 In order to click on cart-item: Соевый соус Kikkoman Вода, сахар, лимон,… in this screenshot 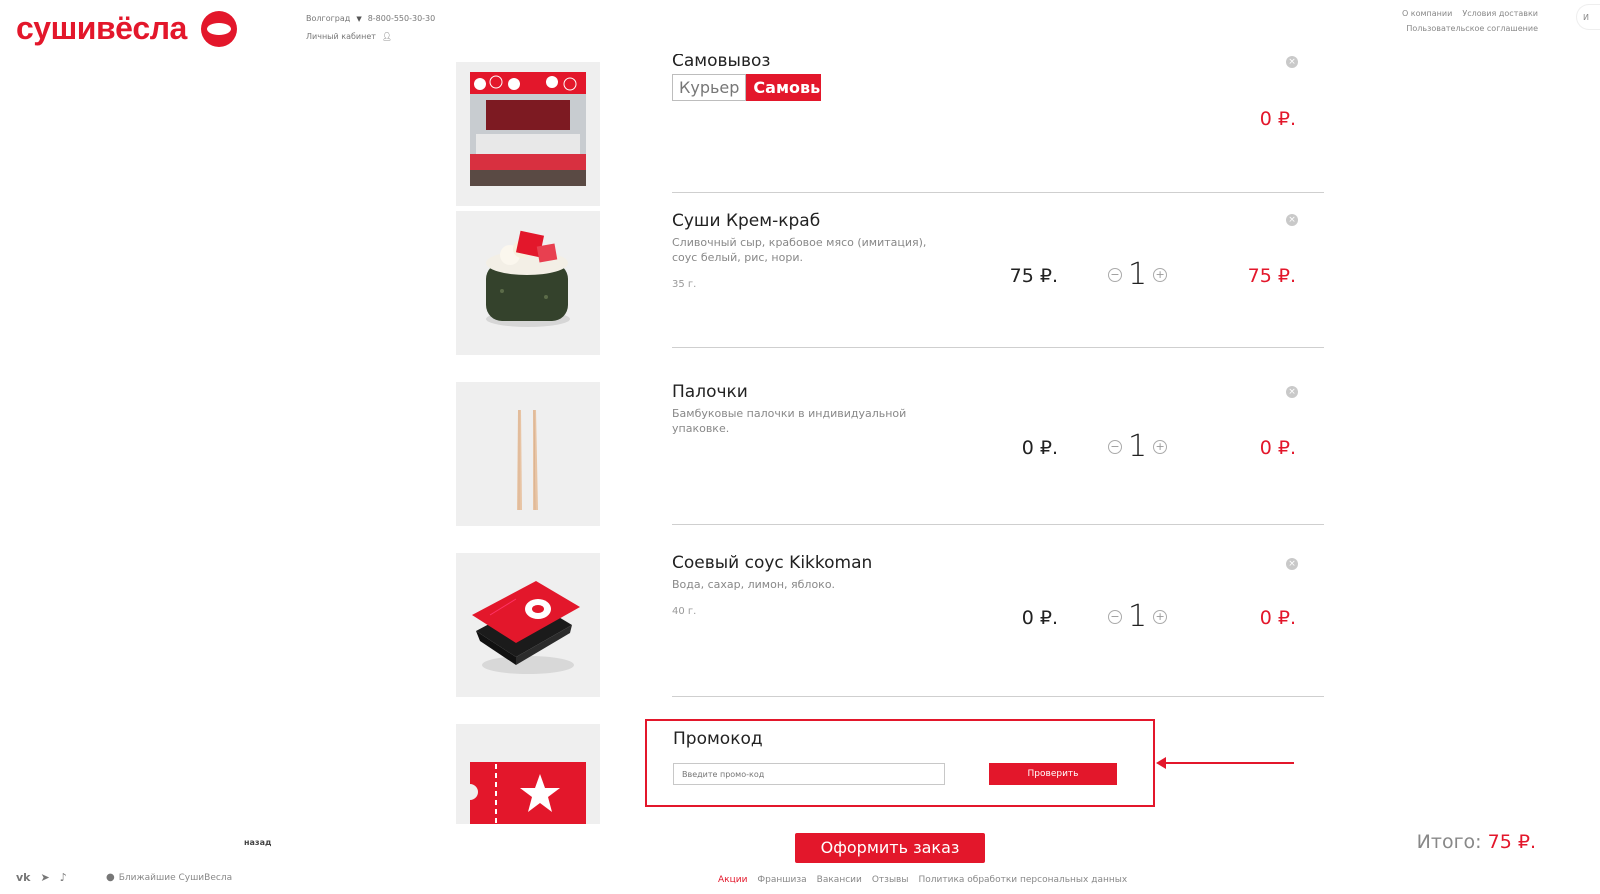, I will do `click(890, 628)`.